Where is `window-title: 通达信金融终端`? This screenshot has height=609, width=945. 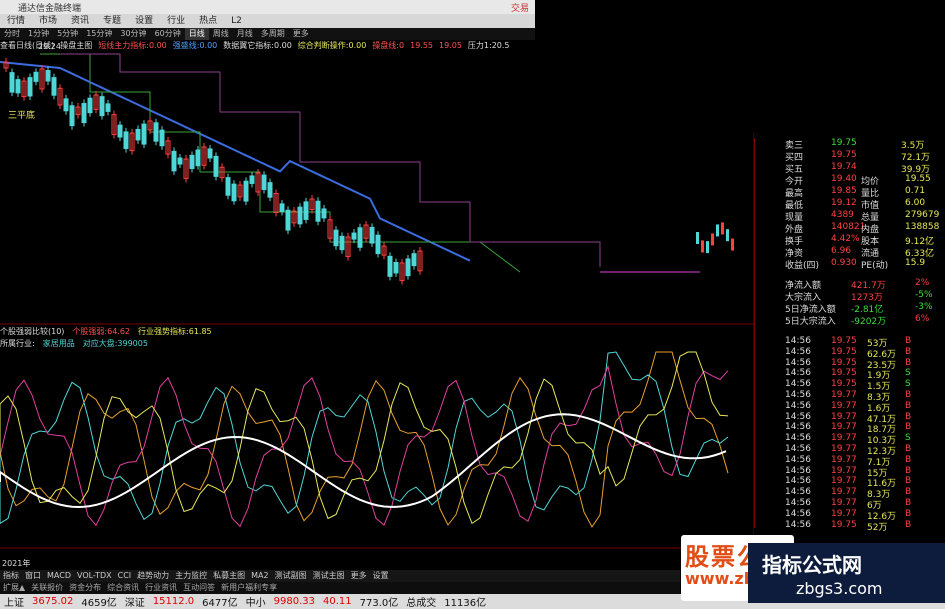
window-title: 通达信金融终端 is located at coordinates (50, 9).